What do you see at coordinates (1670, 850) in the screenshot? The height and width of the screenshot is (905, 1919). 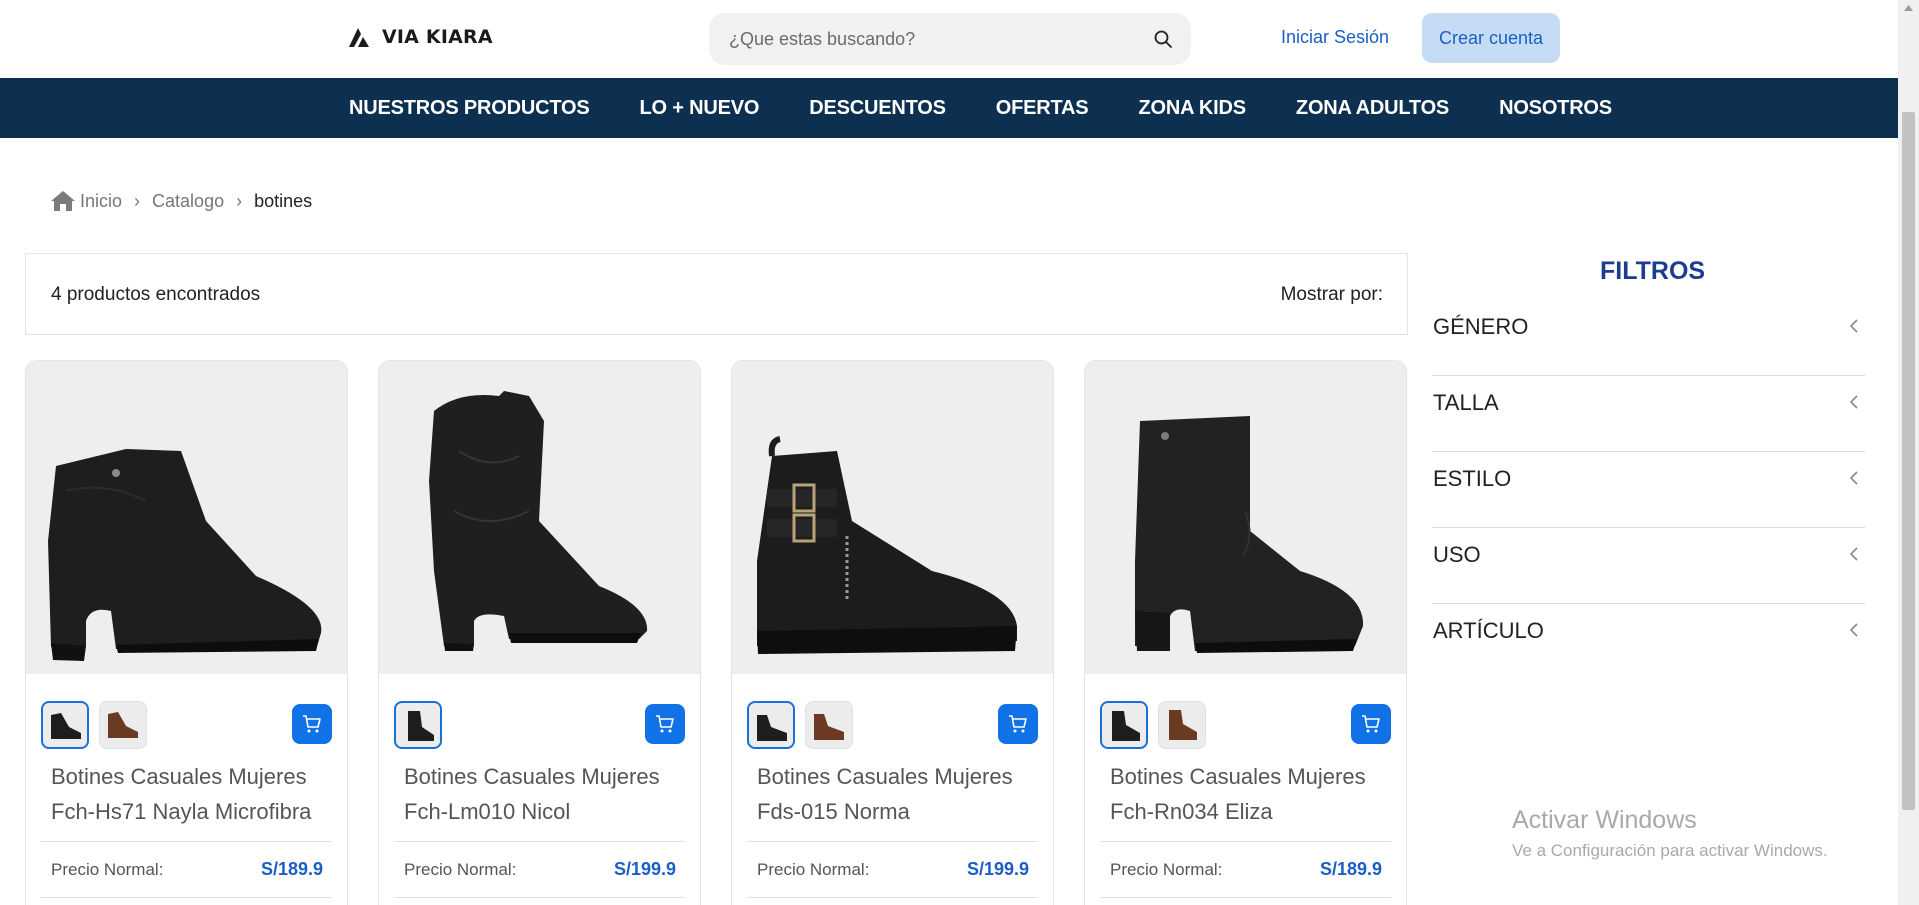 I see `watermark-subtitle: Ve a Configuración para activar Windows.` at bounding box center [1670, 850].